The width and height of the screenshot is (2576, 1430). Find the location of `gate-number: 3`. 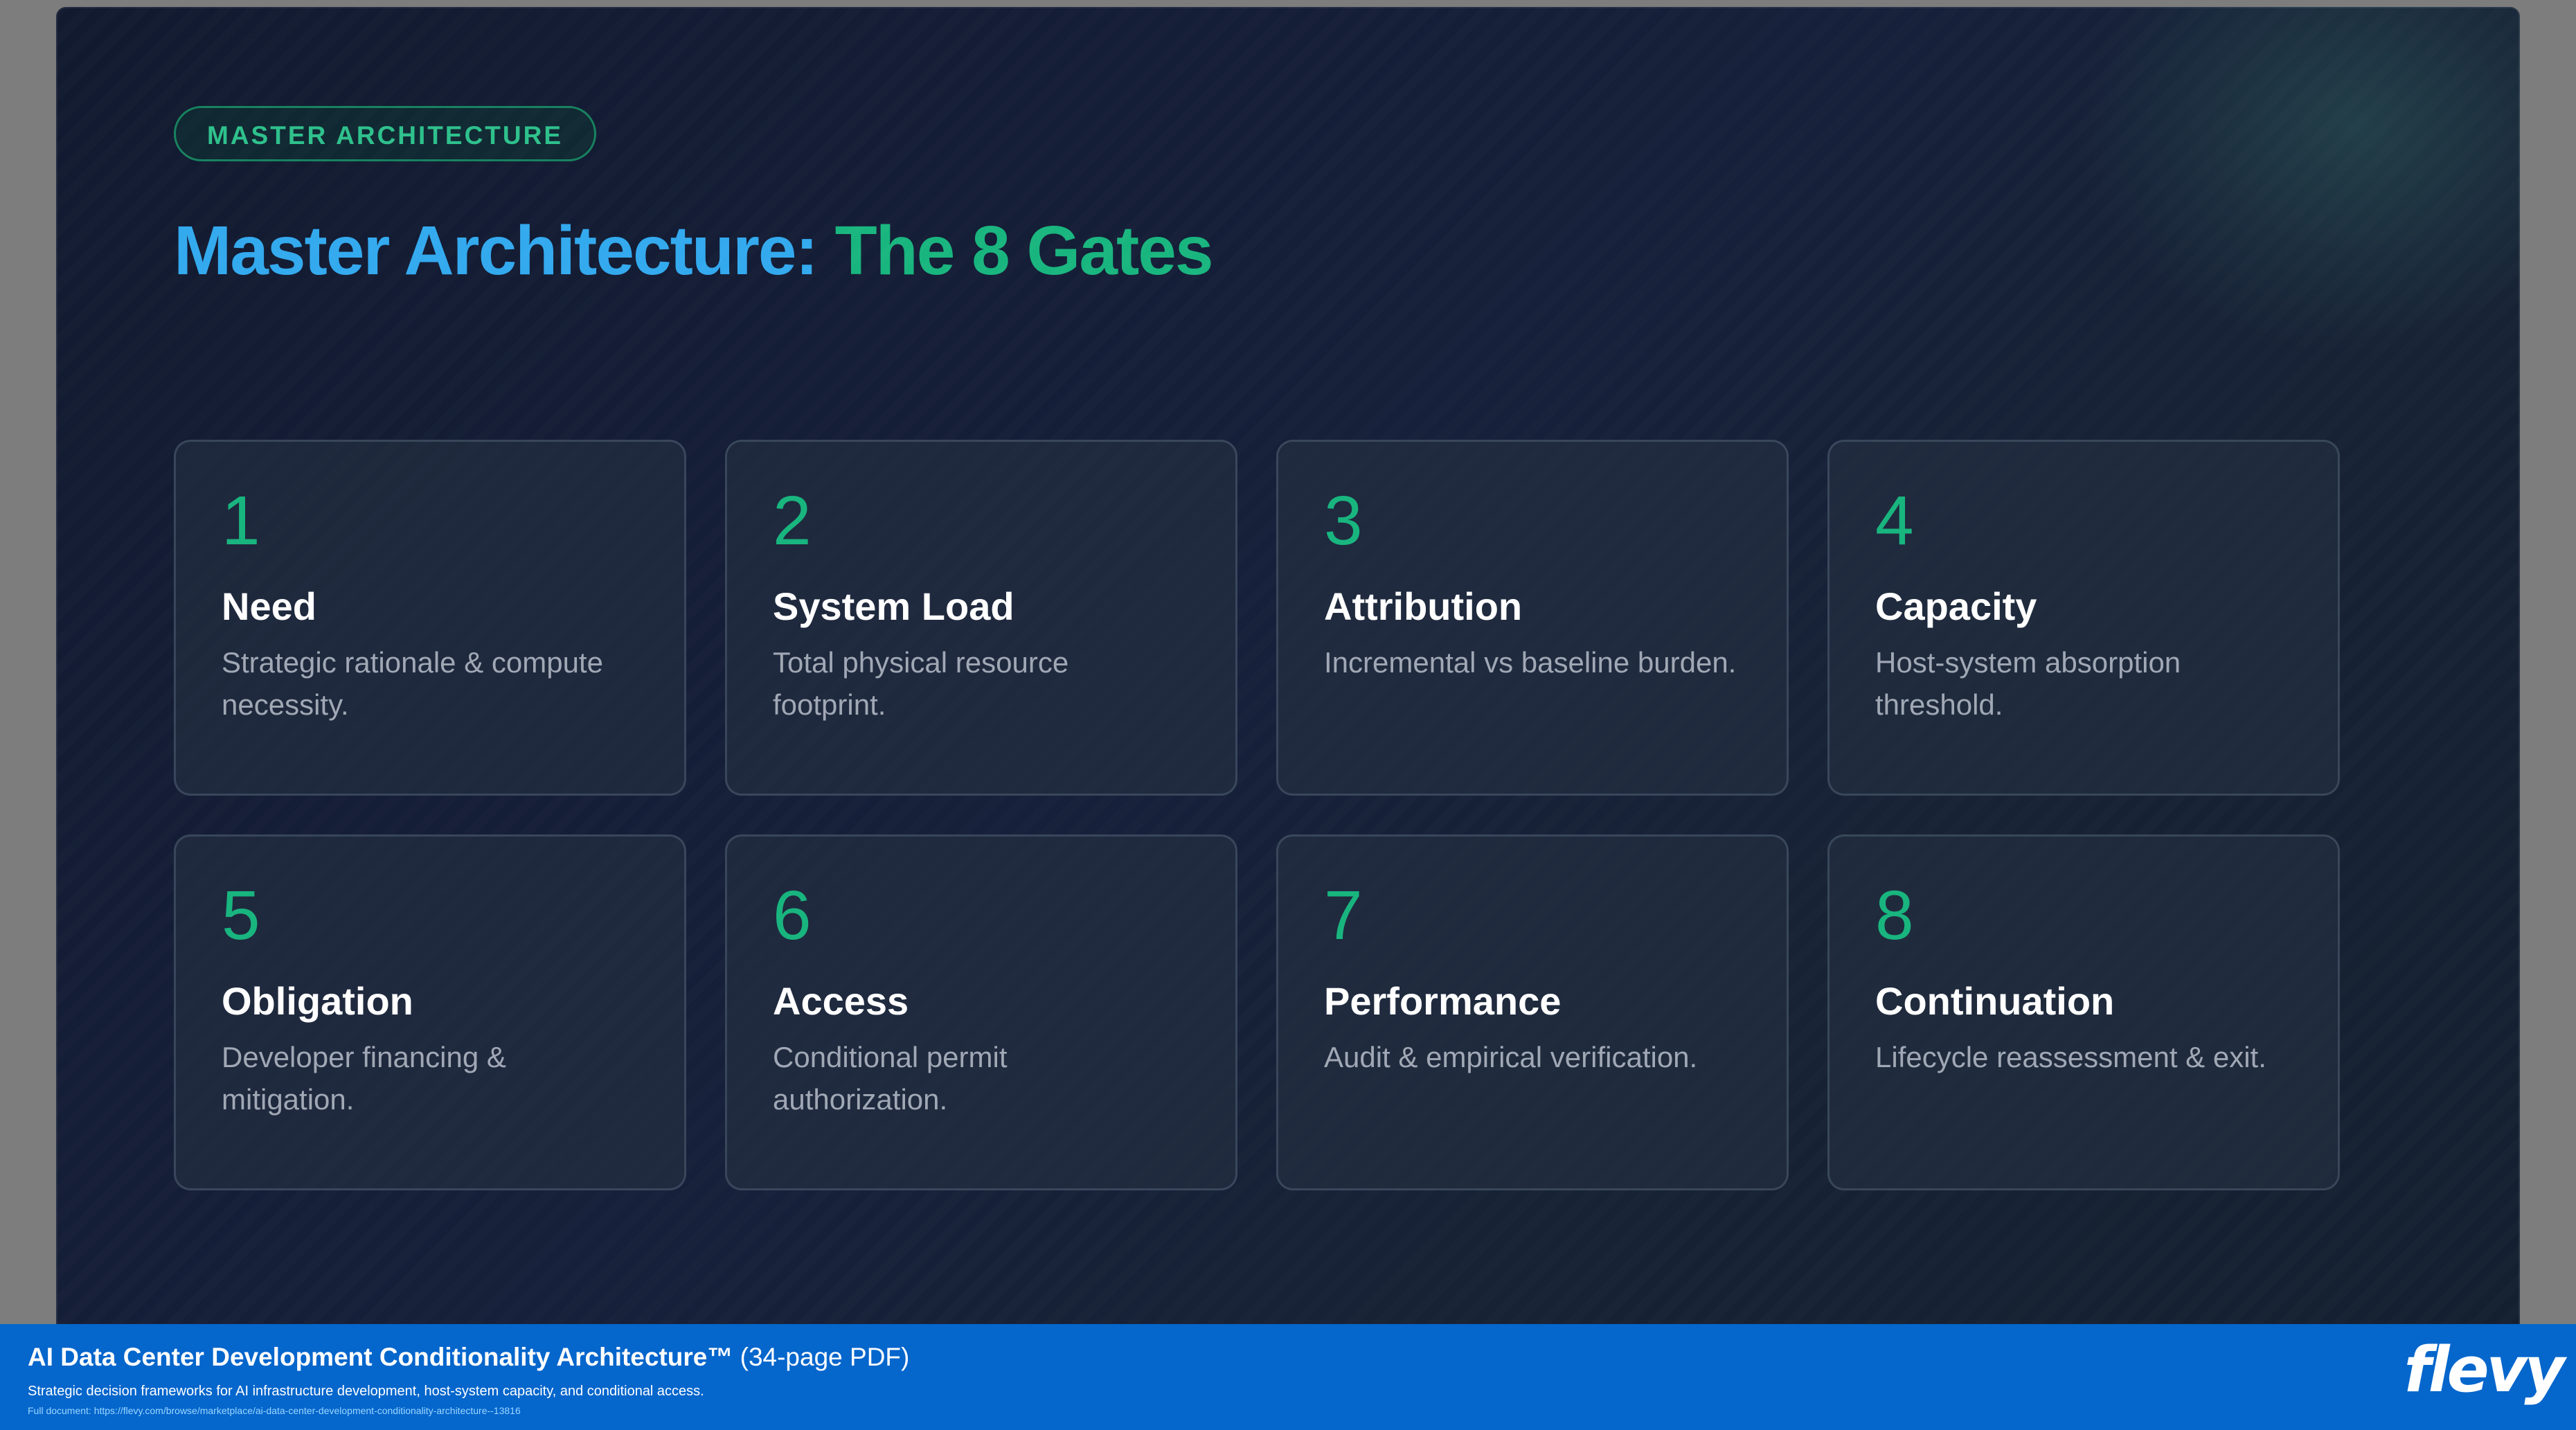

gate-number: 3 is located at coordinates (1344, 521).